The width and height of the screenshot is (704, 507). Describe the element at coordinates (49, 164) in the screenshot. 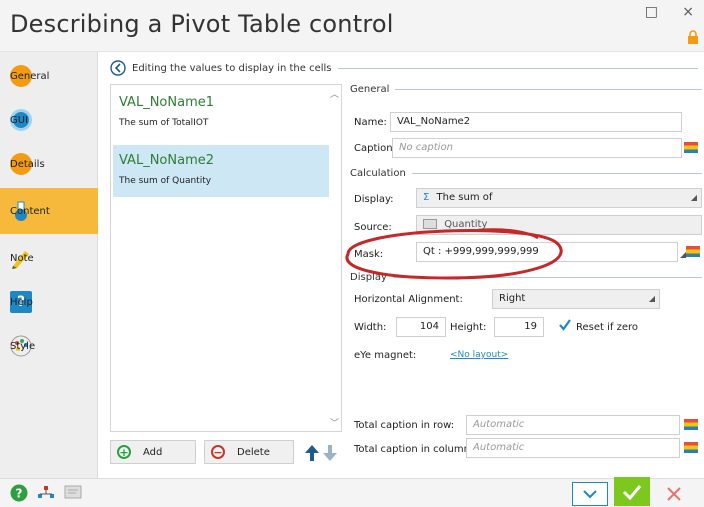

I see `sidebar-item-details: Details` at that location.